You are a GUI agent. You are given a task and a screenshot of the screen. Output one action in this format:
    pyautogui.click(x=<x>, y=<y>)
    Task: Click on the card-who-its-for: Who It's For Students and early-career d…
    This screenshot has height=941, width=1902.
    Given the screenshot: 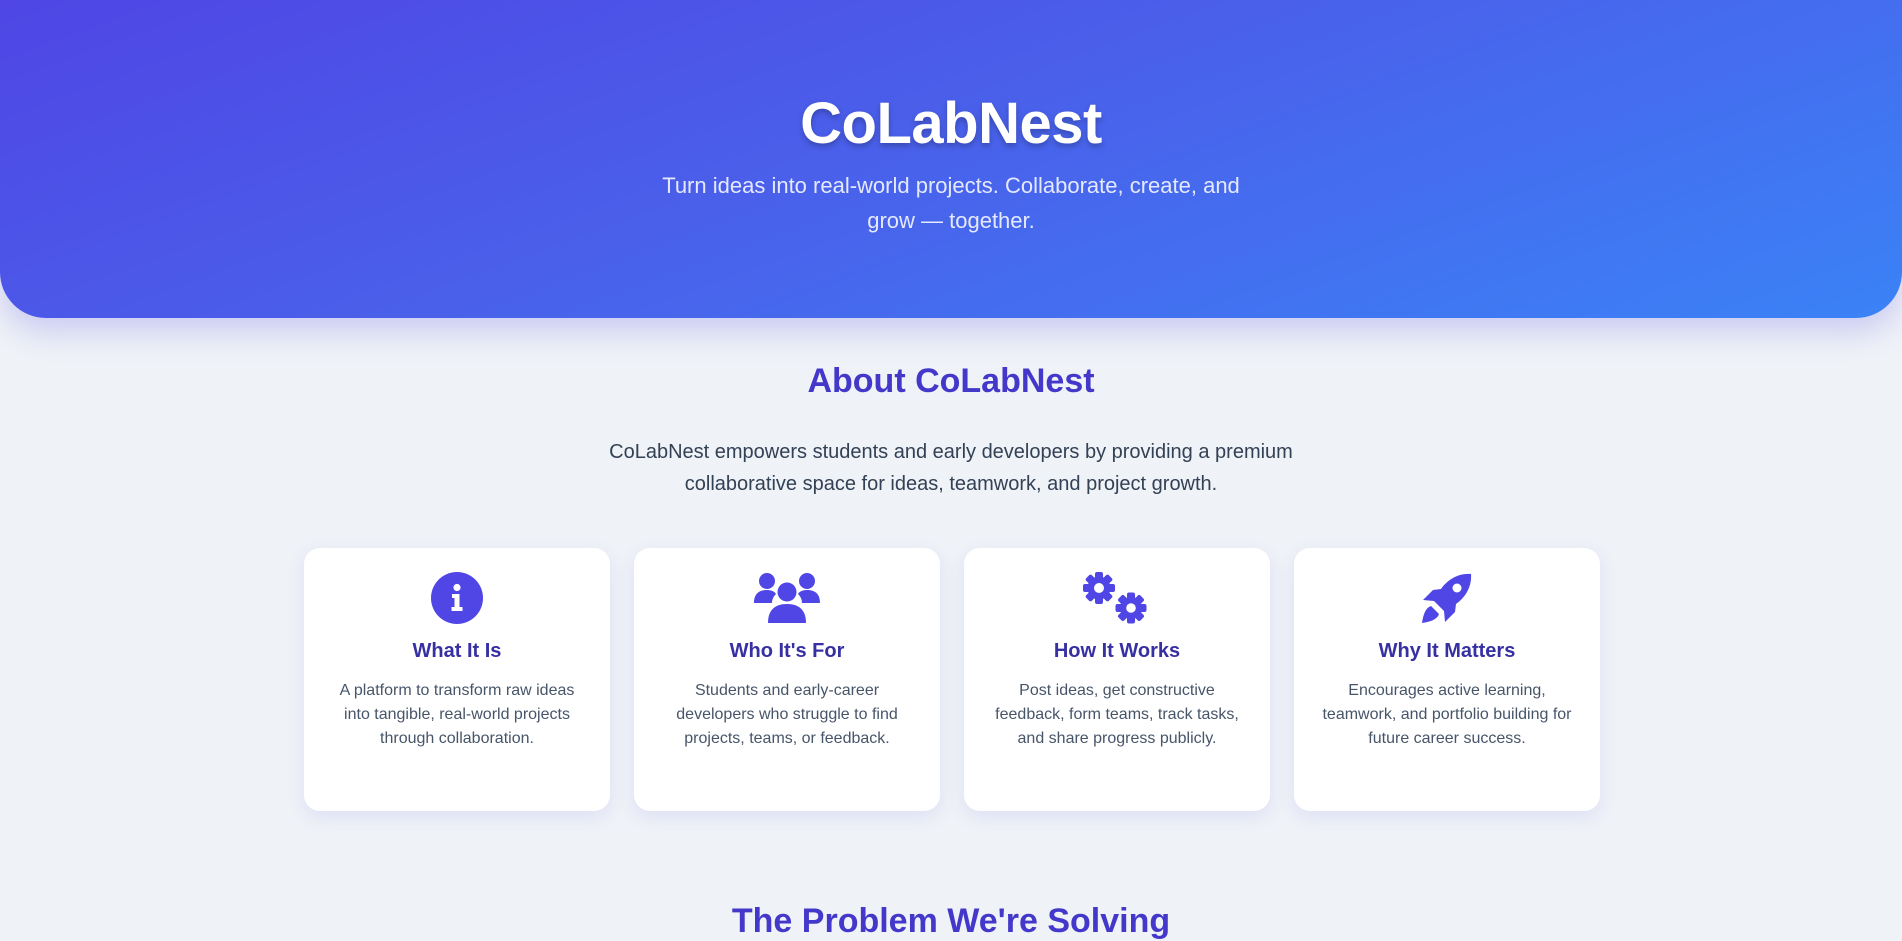 What is the action you would take?
    pyautogui.click(x=787, y=679)
    